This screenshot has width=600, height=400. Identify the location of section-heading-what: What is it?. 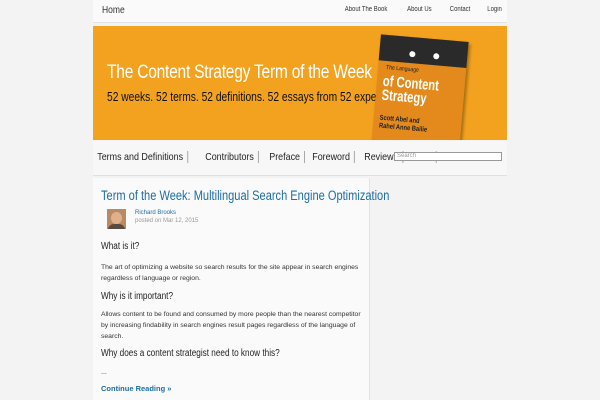
(120, 246).